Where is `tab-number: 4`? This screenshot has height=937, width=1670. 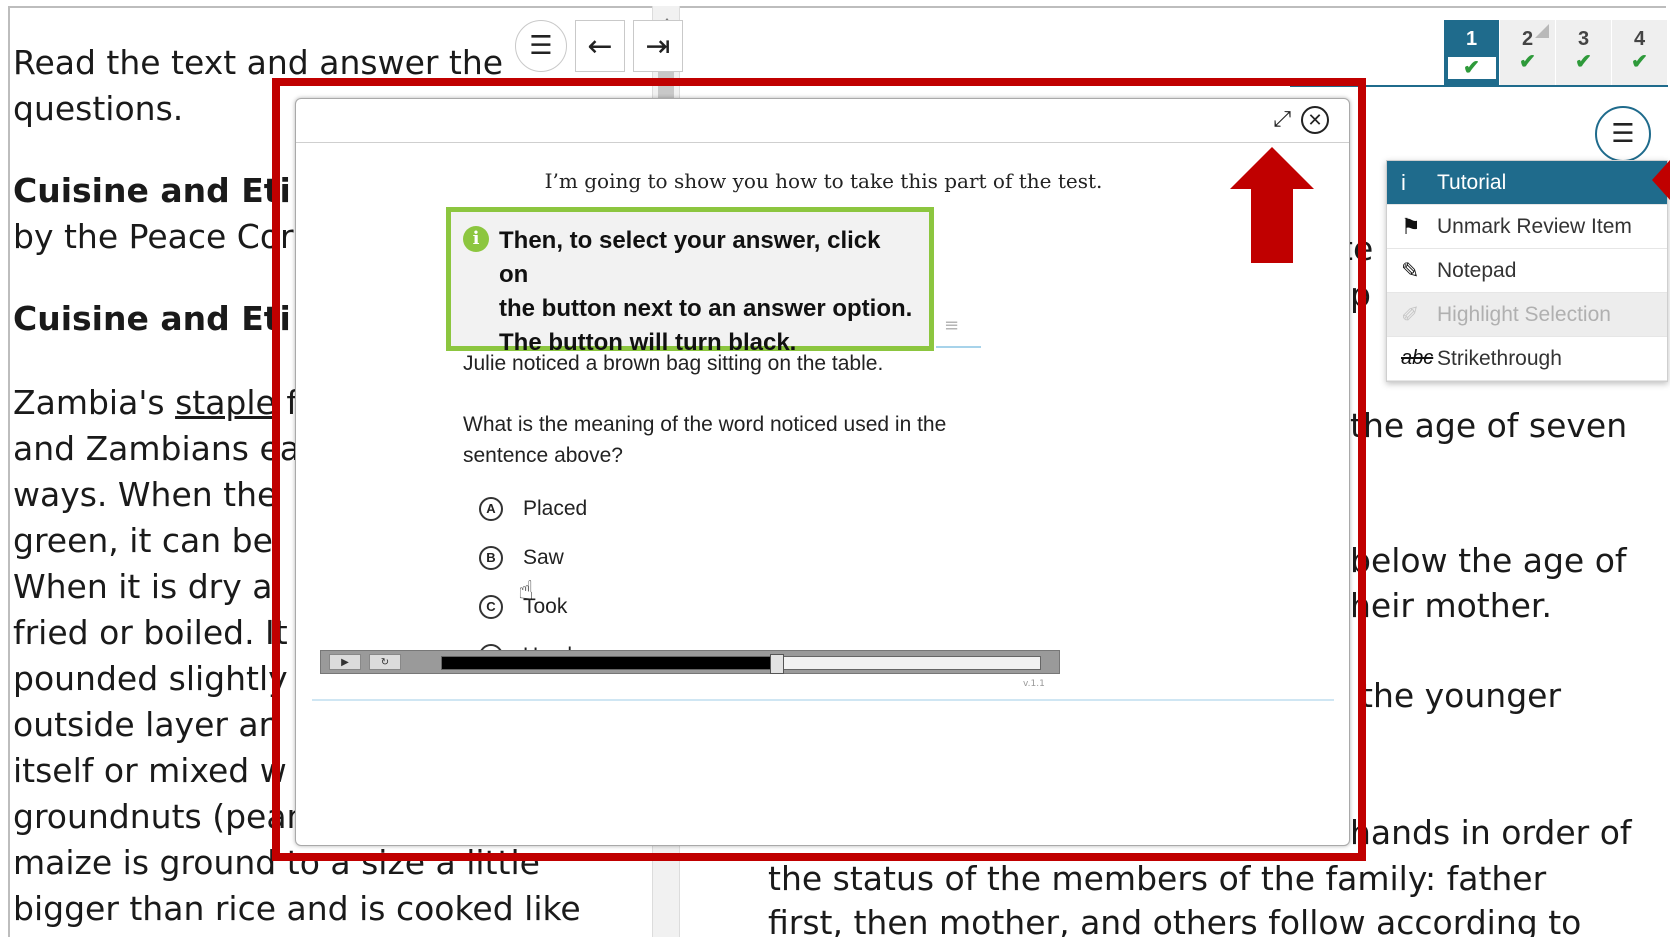
tab-number: 4 is located at coordinates (1639, 39).